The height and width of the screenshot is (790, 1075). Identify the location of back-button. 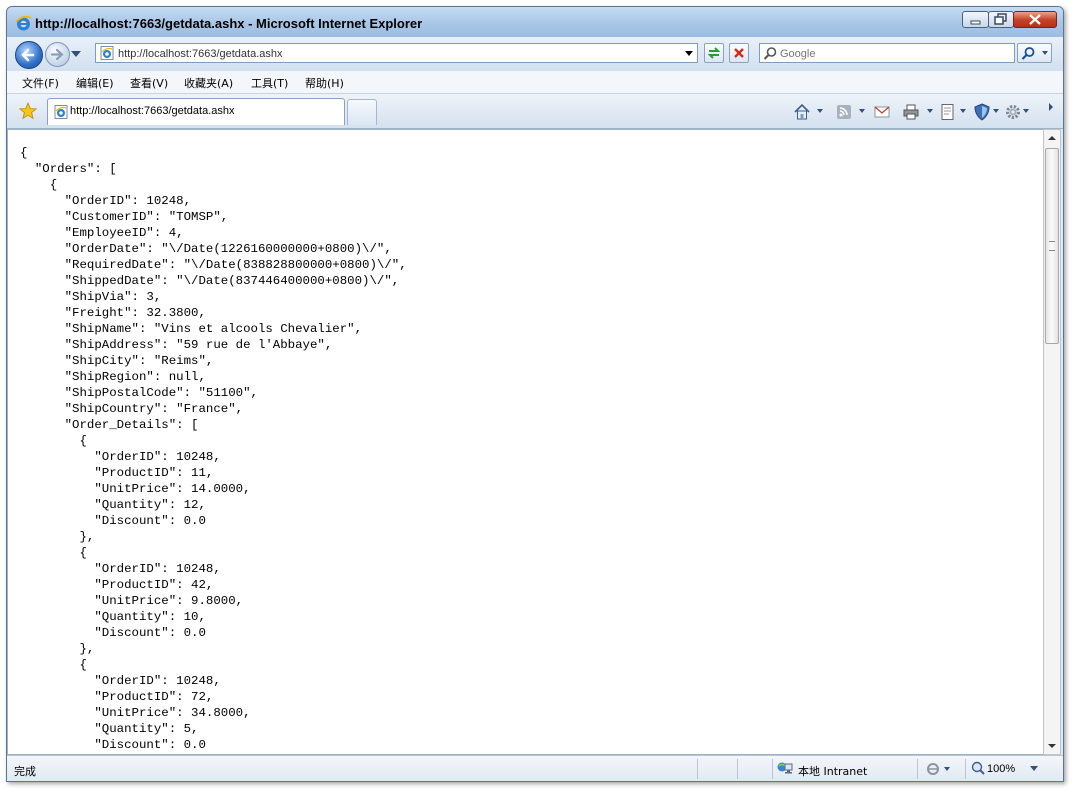
(29, 55).